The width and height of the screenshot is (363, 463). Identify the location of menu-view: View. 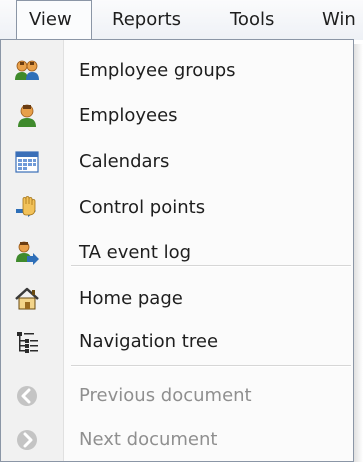
(54, 20).